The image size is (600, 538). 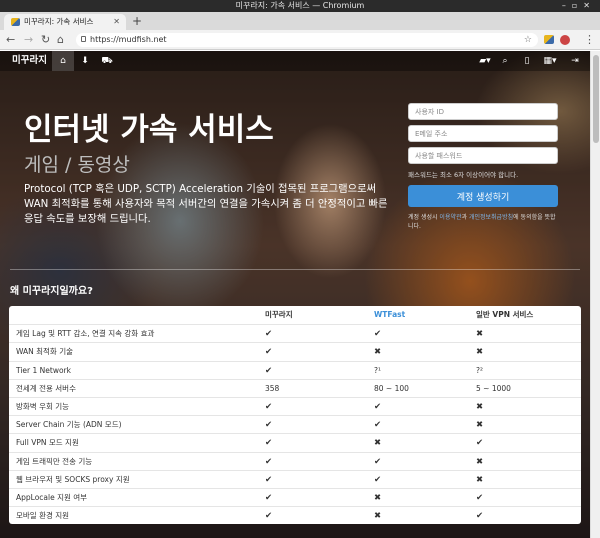 I want to click on email-input, so click(x=483, y=133).